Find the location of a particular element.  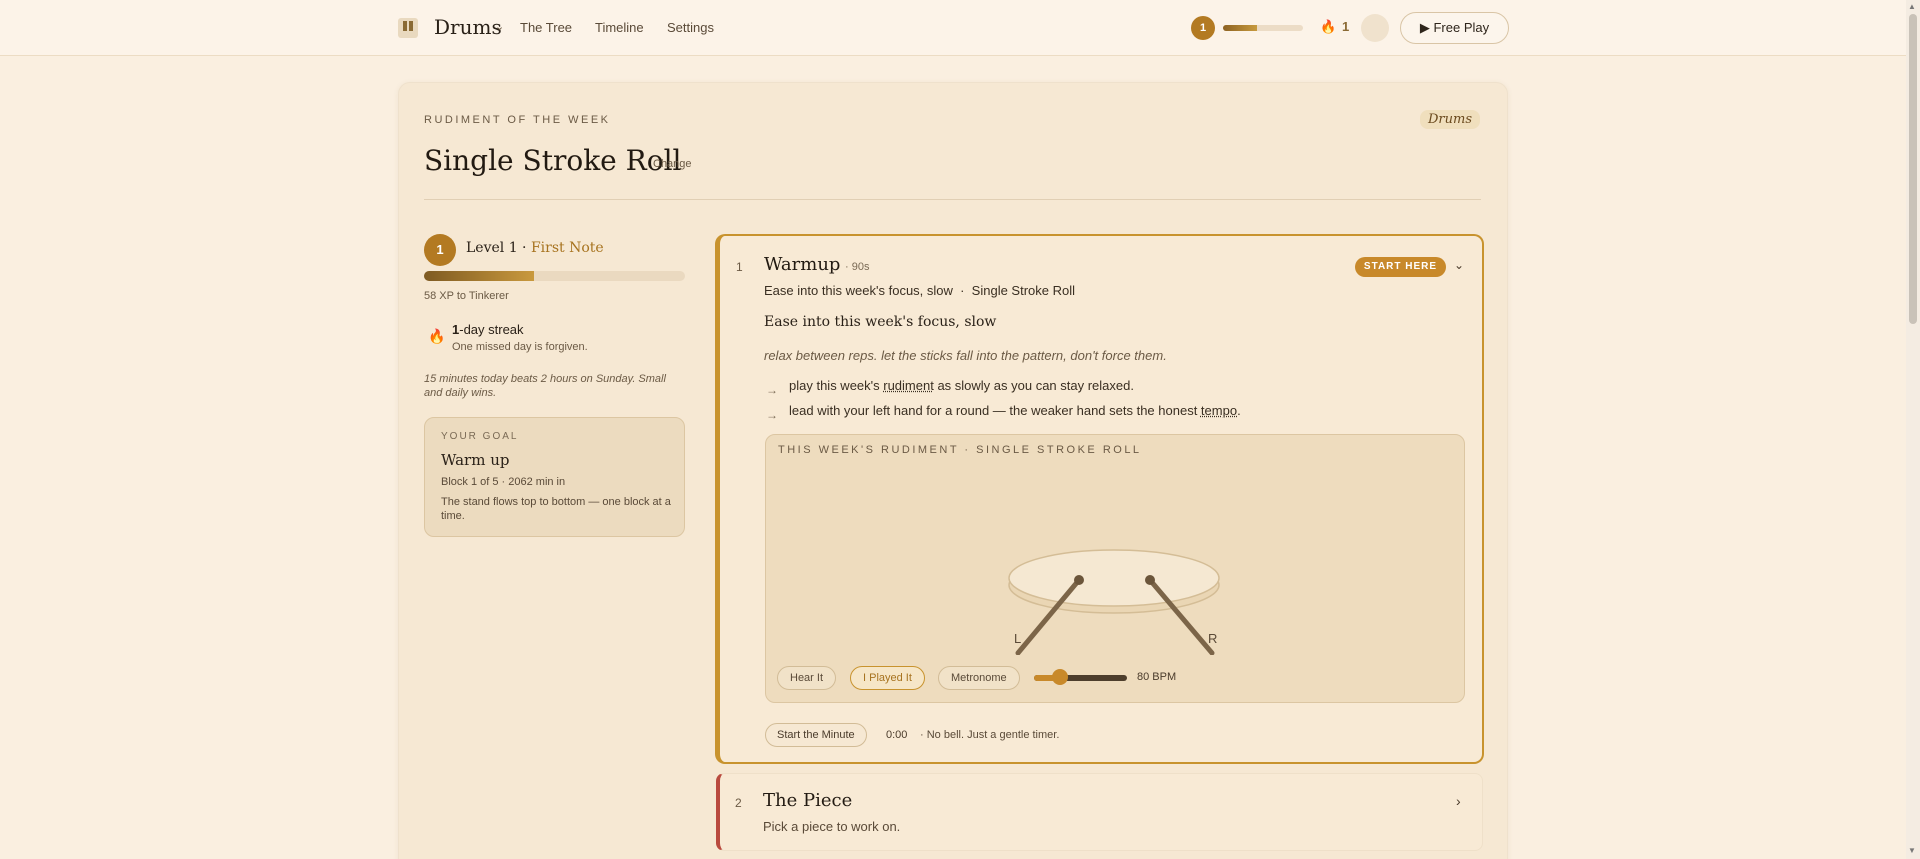

drum-head is located at coordinates (1114, 578).